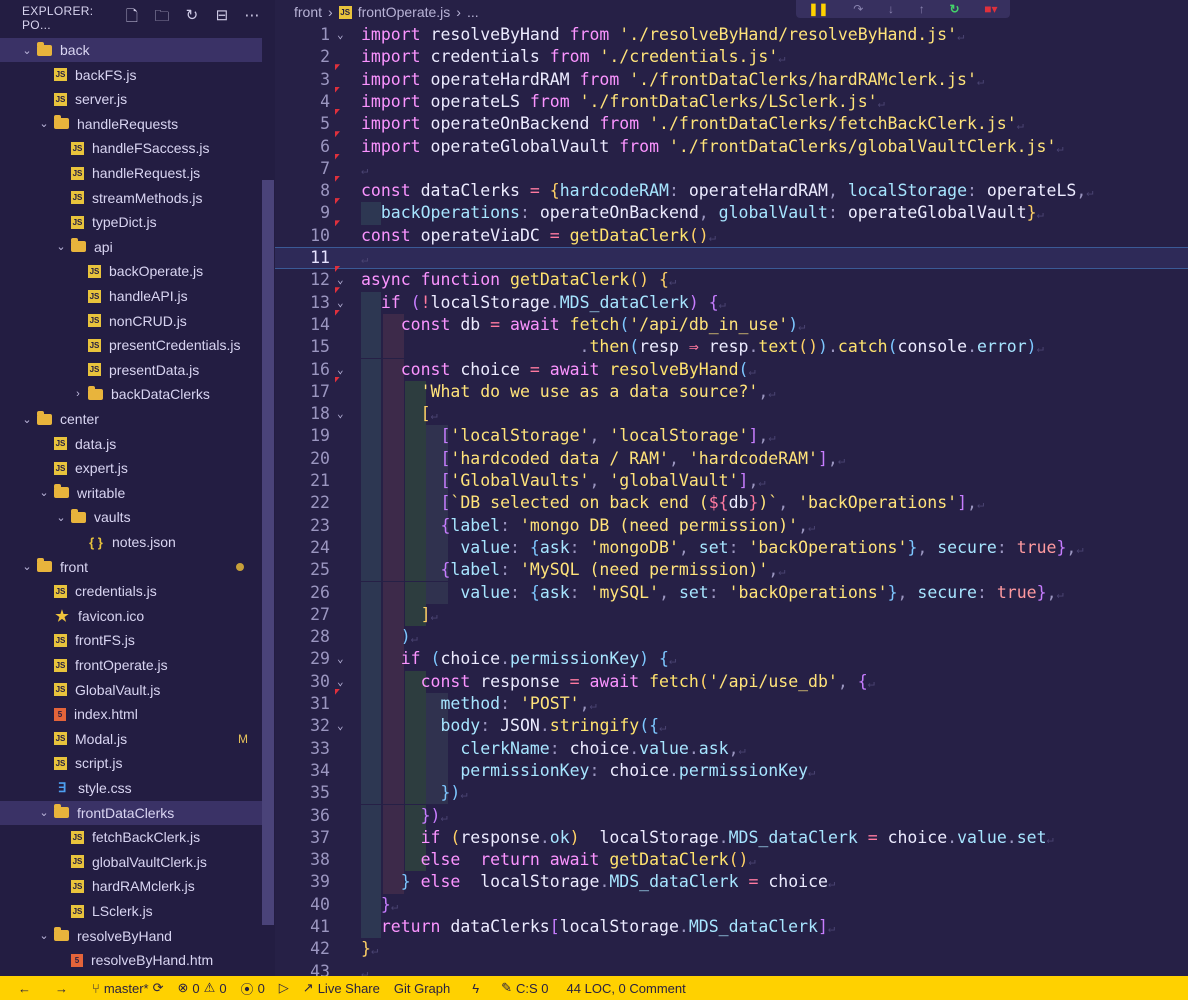 The image size is (1188, 1000). I want to click on tree-file: JS backOperate.js, so click(131, 271).